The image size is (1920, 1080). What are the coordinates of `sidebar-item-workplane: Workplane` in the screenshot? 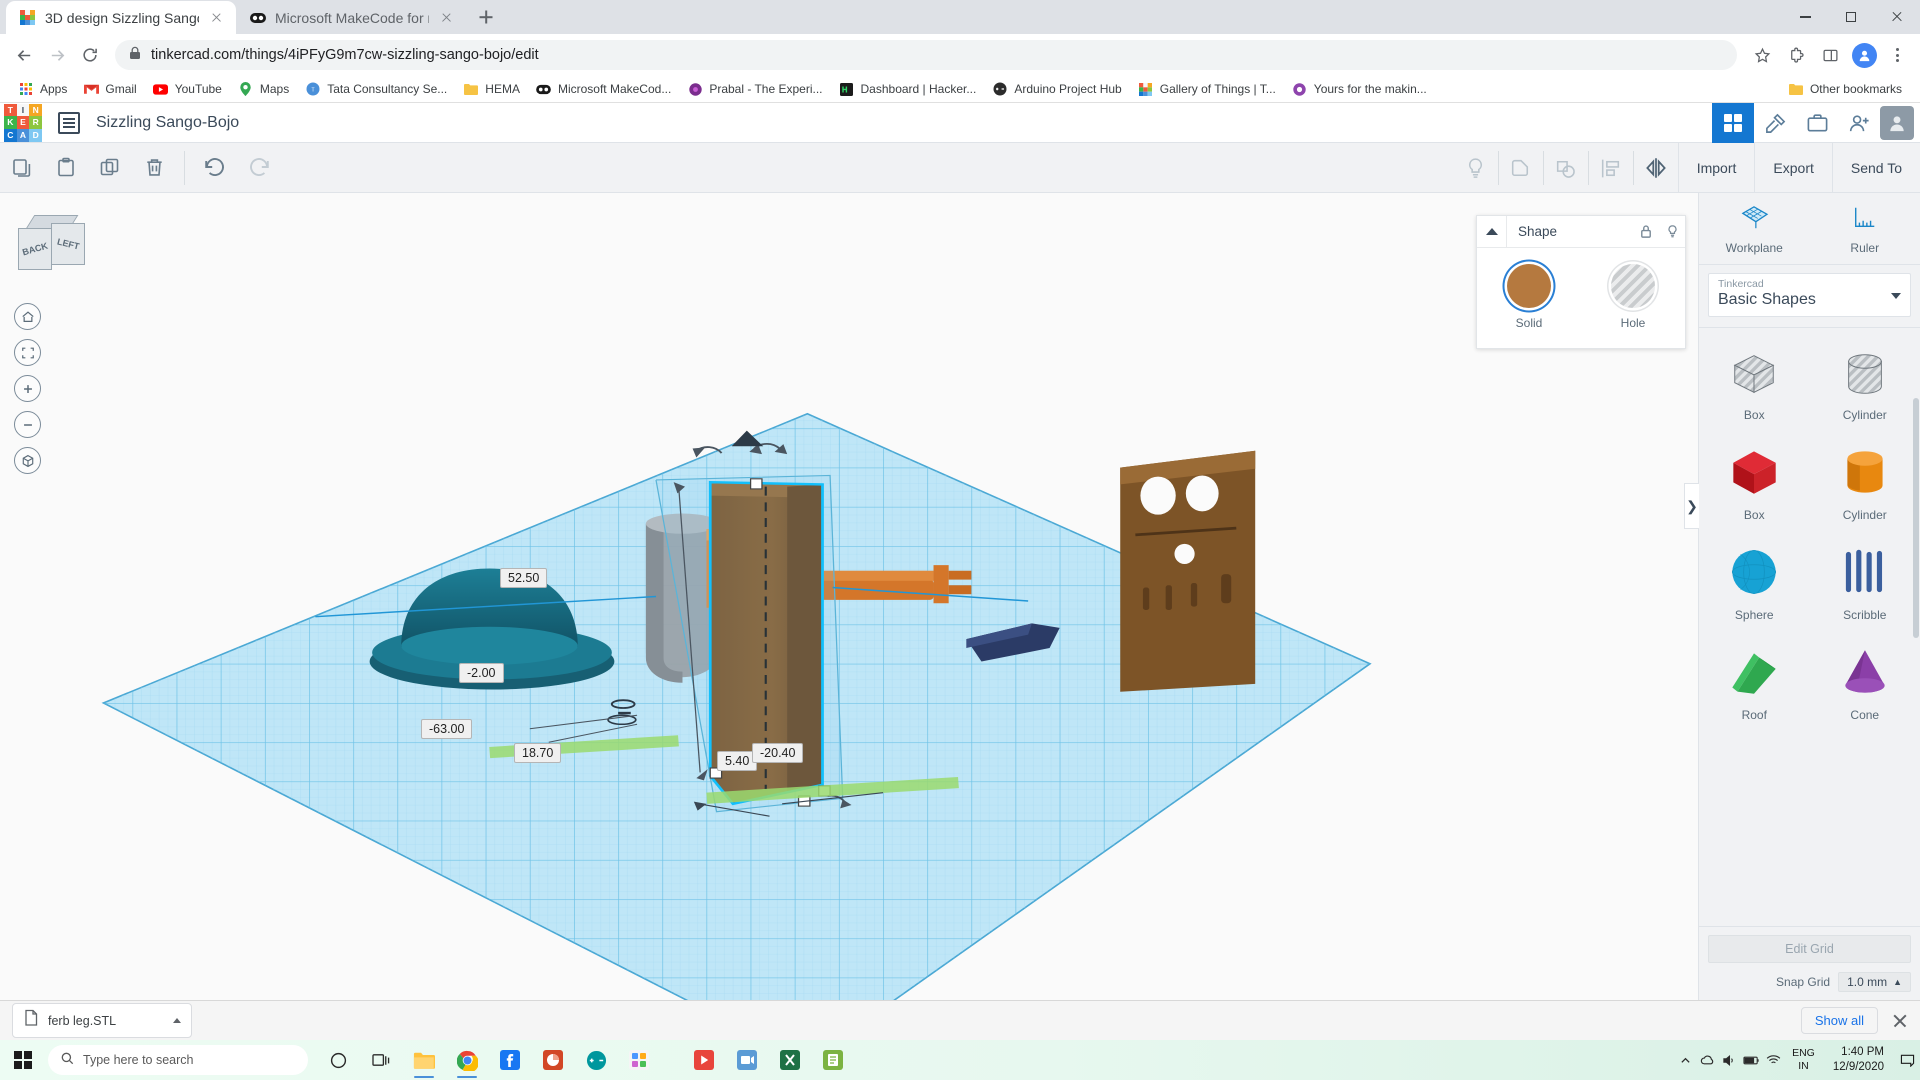 It's located at (1754, 228).